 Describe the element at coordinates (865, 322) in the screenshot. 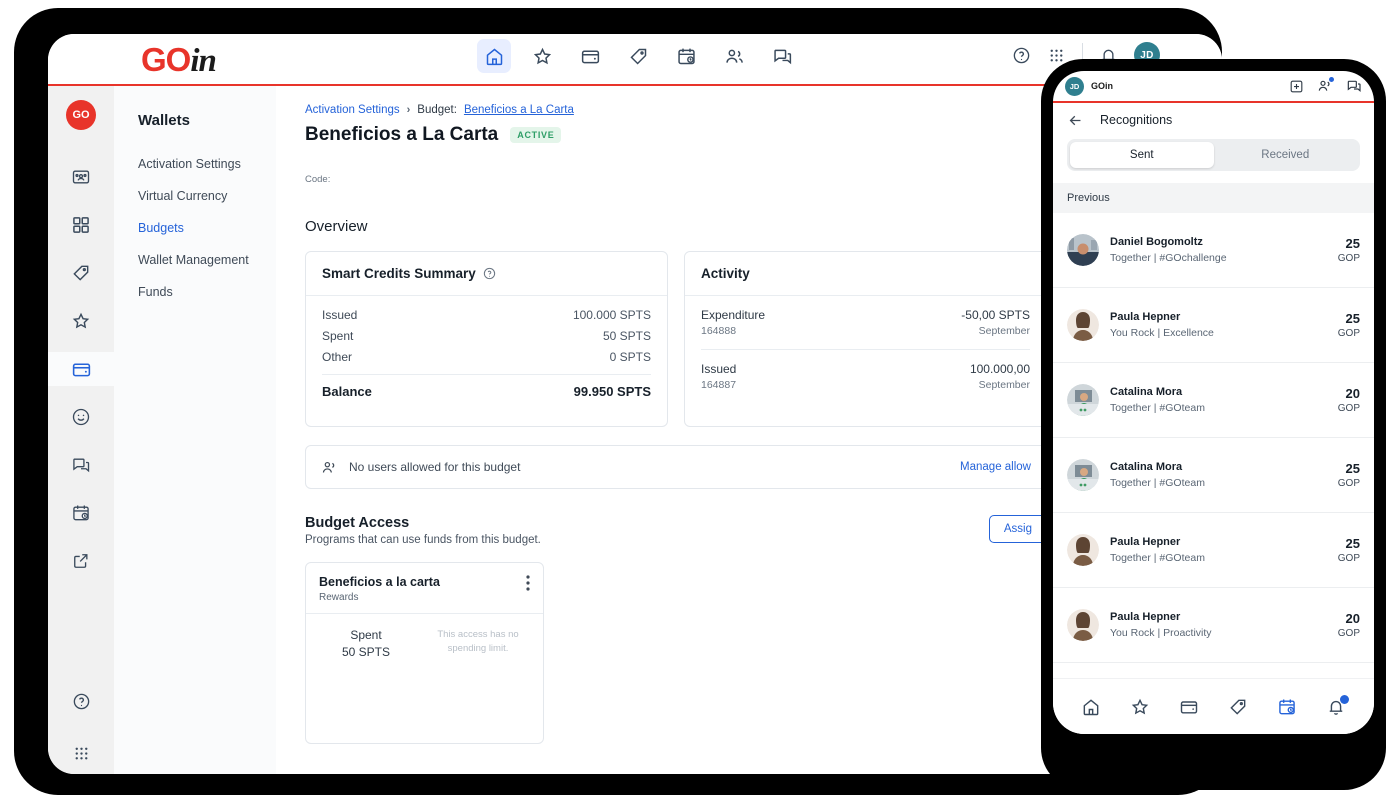

I see `table-row: Expenditure 164888 -50,00 SPTS September` at that location.